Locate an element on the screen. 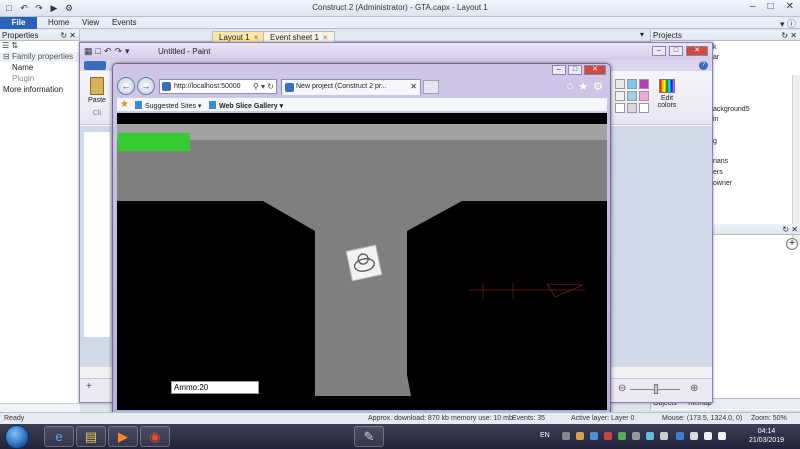 The image size is (800, 449). property-name: Name is located at coordinates (39, 67).